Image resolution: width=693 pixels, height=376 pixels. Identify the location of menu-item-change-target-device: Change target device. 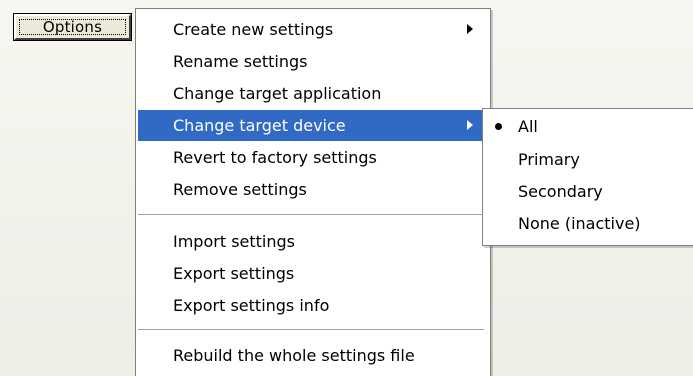
(313, 125).